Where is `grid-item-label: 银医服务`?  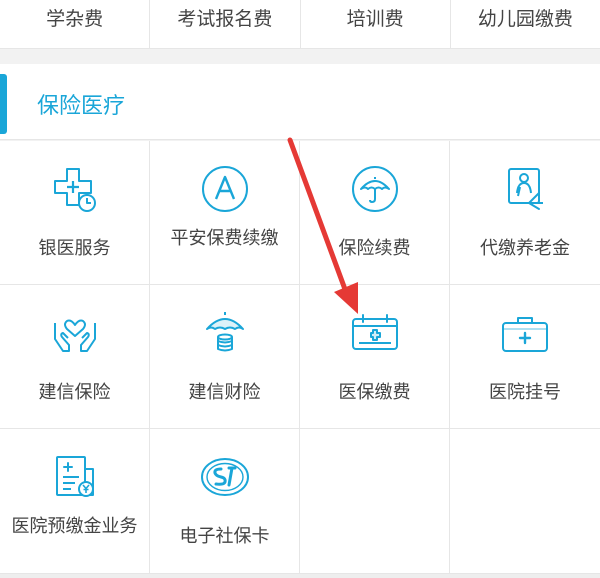 grid-item-label: 银医服务 is located at coordinates (74, 248).